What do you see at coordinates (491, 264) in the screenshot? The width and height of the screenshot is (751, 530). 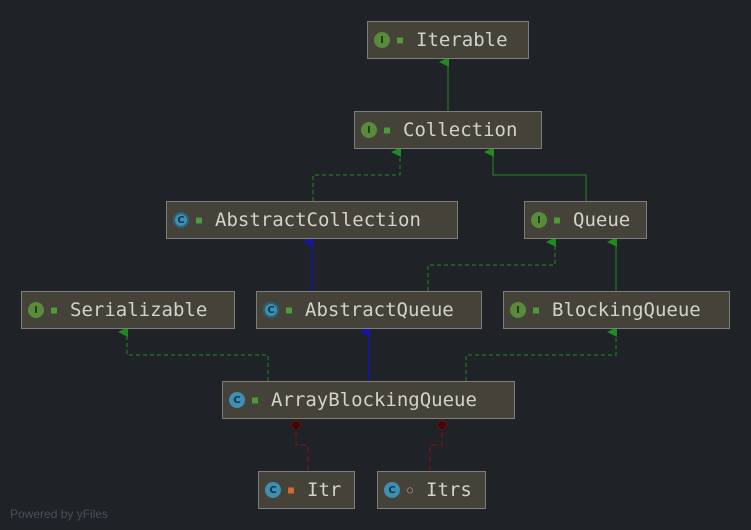 I see `edge-abstractqueue-queue` at bounding box center [491, 264].